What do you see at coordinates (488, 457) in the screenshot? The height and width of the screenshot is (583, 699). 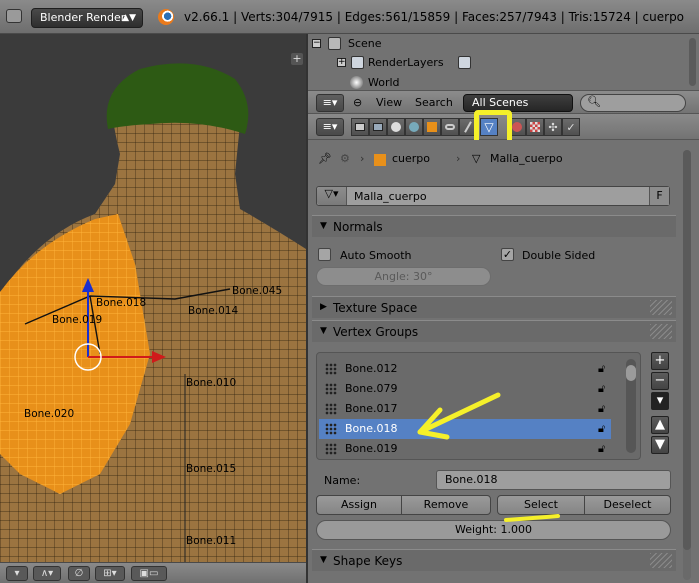 I see `annotation-overlay` at bounding box center [488, 457].